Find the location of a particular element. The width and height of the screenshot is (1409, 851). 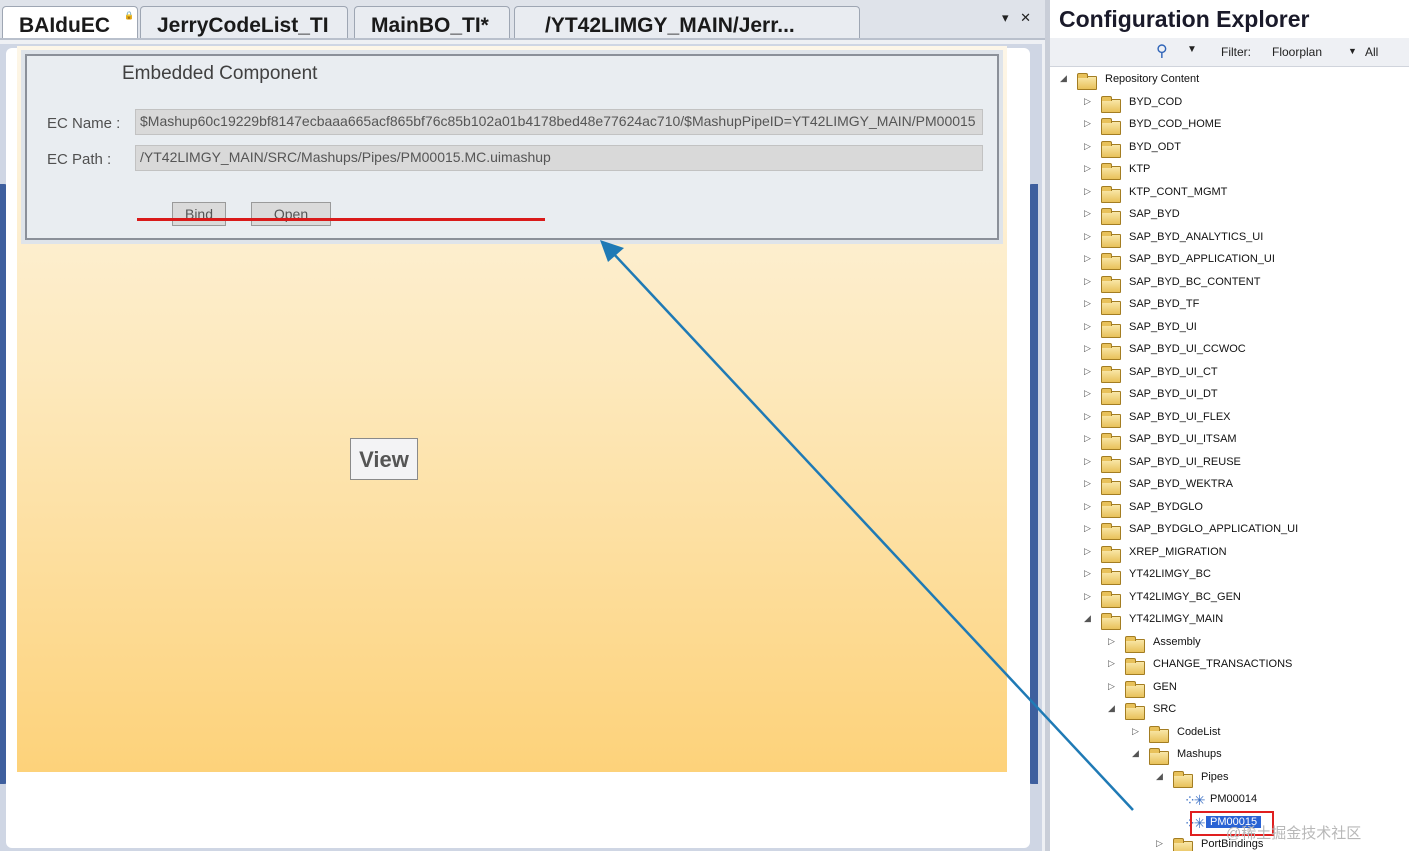

tree-node: ▷ BYD_COD is located at coordinates (1246, 103).